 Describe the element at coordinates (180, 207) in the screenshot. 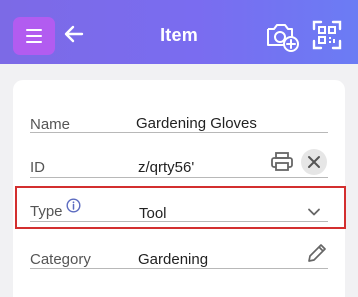

I see `type-field-highlight` at that location.